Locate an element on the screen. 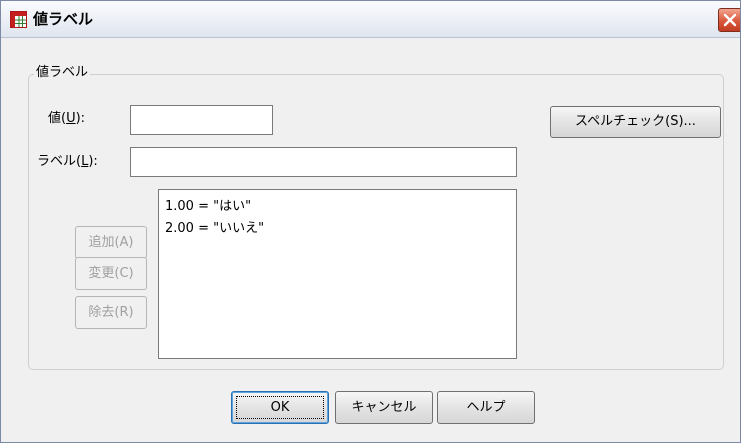 The height and width of the screenshot is (443, 741). remove-button-label: 除去(R) is located at coordinates (111, 312).